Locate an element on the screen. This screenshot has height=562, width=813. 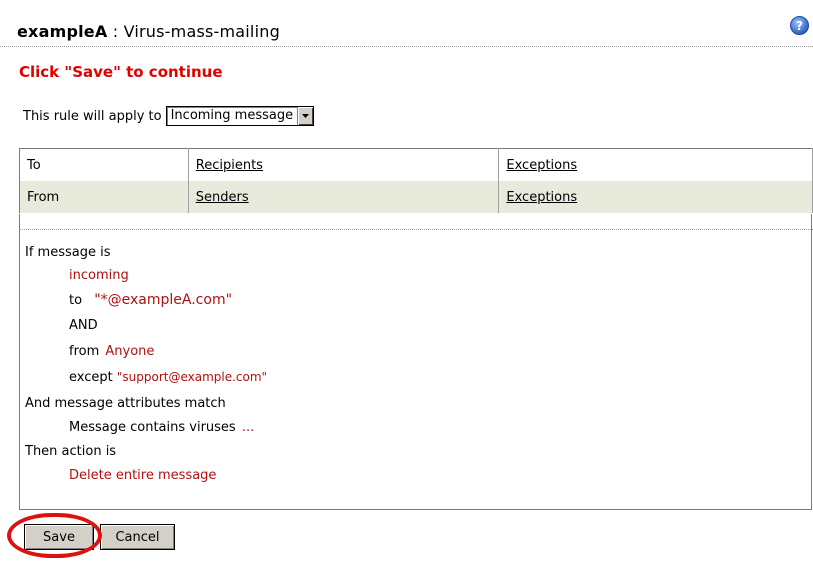
save-instruction: Click "Save" to continue is located at coordinates (121, 72).